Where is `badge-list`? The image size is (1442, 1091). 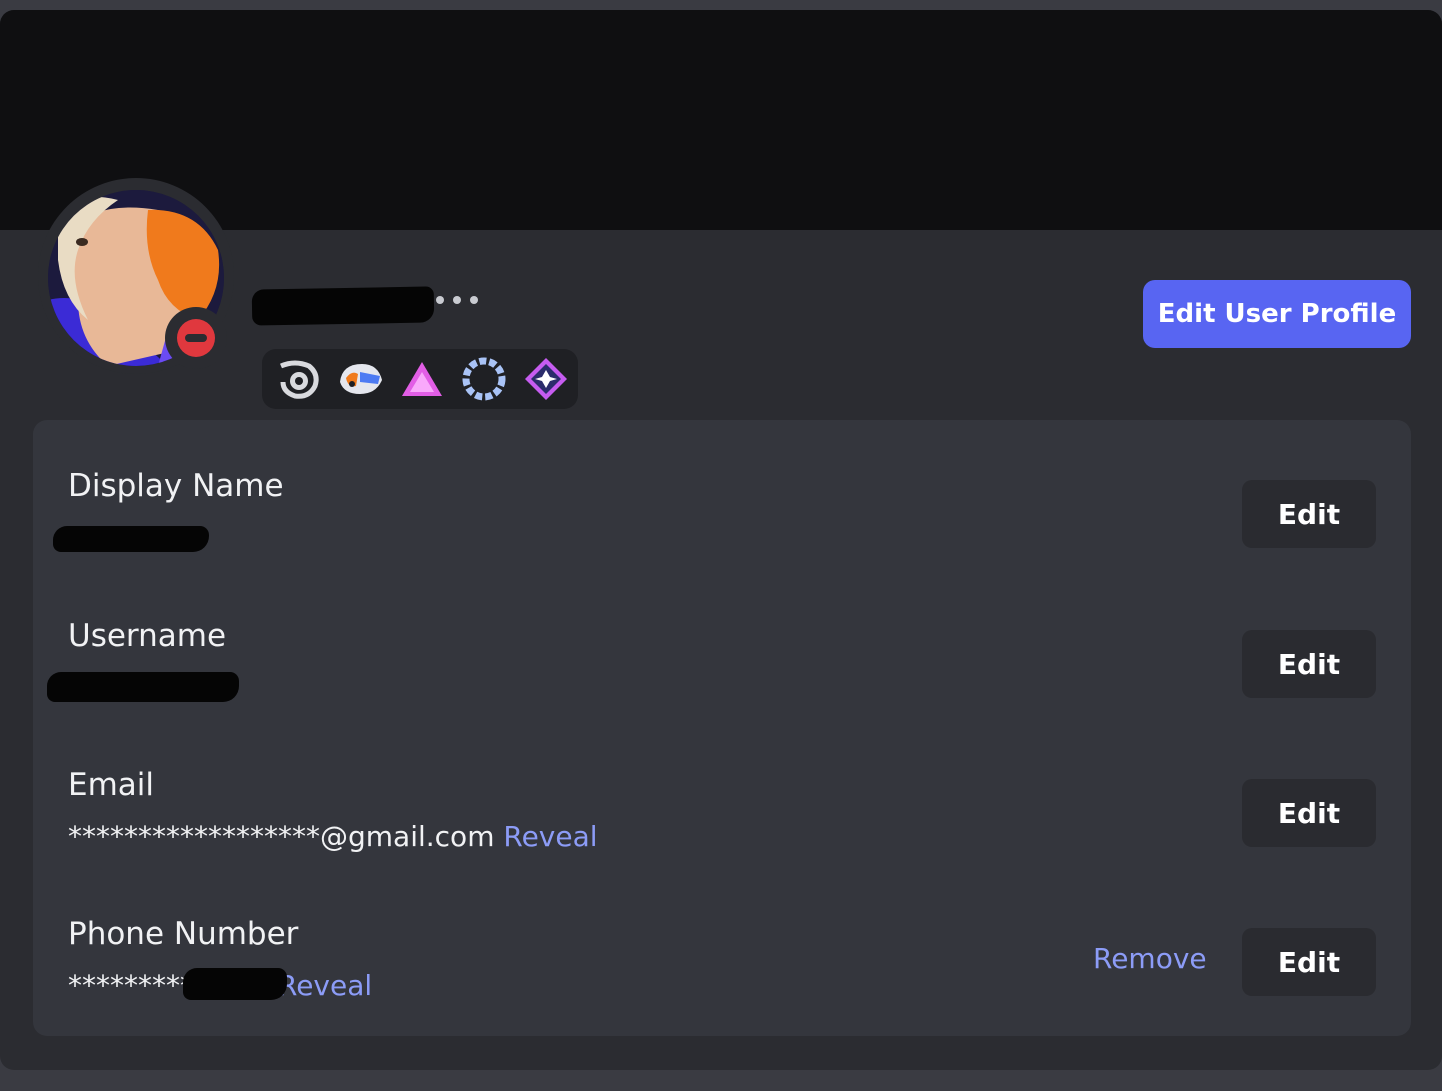 badge-list is located at coordinates (420, 379).